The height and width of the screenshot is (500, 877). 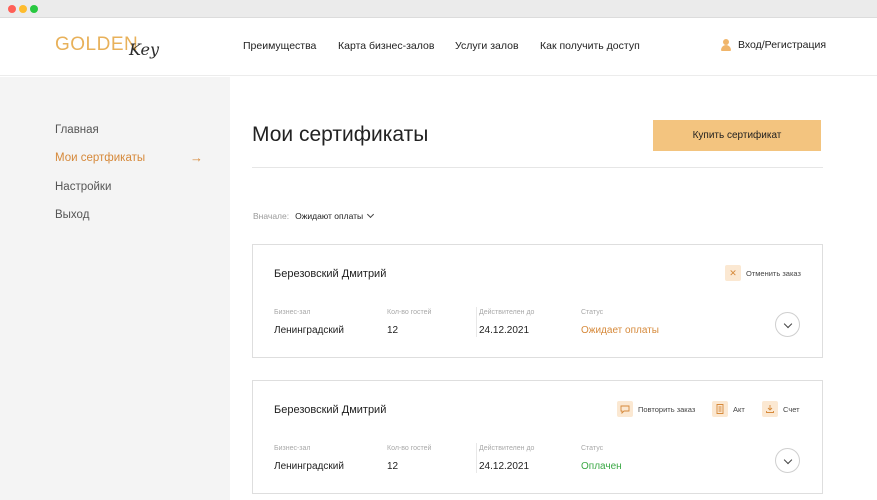 What do you see at coordinates (12, 9) in the screenshot?
I see `window-close-dot` at bounding box center [12, 9].